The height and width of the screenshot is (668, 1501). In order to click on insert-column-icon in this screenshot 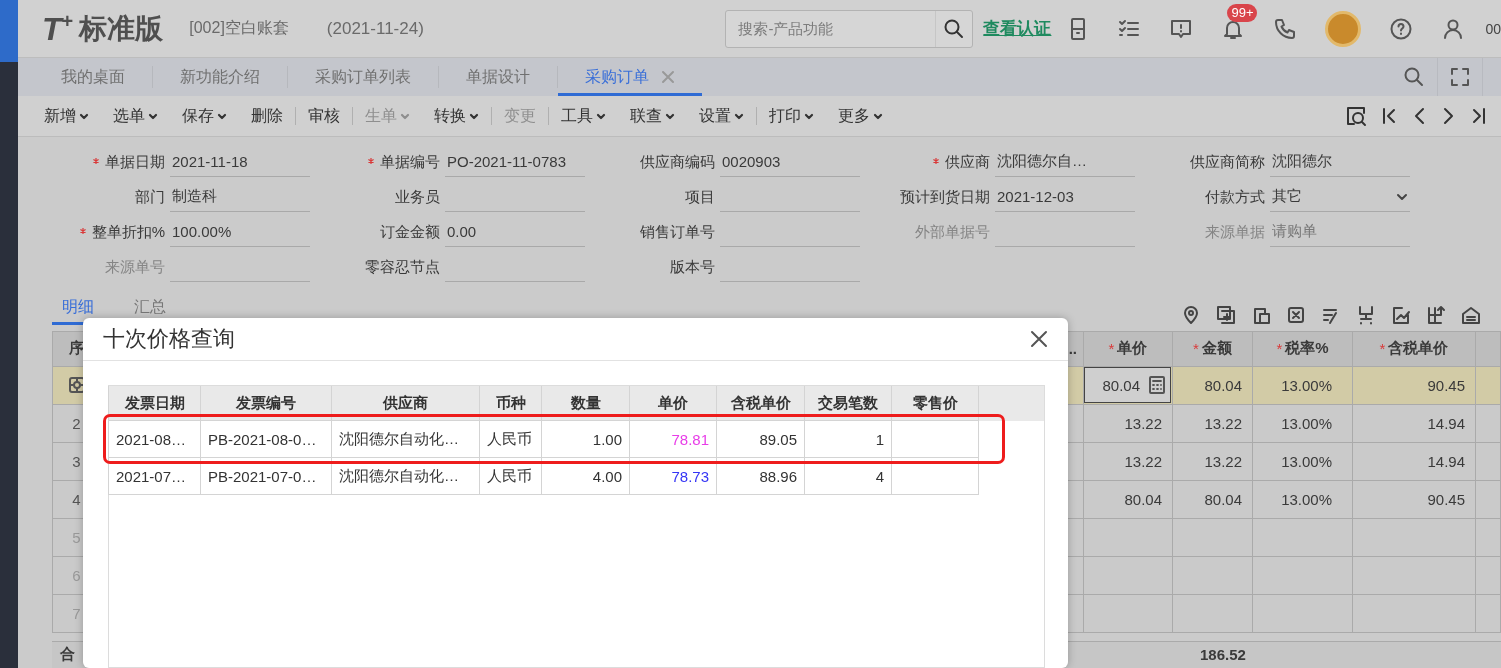, I will do `click(1436, 314)`.